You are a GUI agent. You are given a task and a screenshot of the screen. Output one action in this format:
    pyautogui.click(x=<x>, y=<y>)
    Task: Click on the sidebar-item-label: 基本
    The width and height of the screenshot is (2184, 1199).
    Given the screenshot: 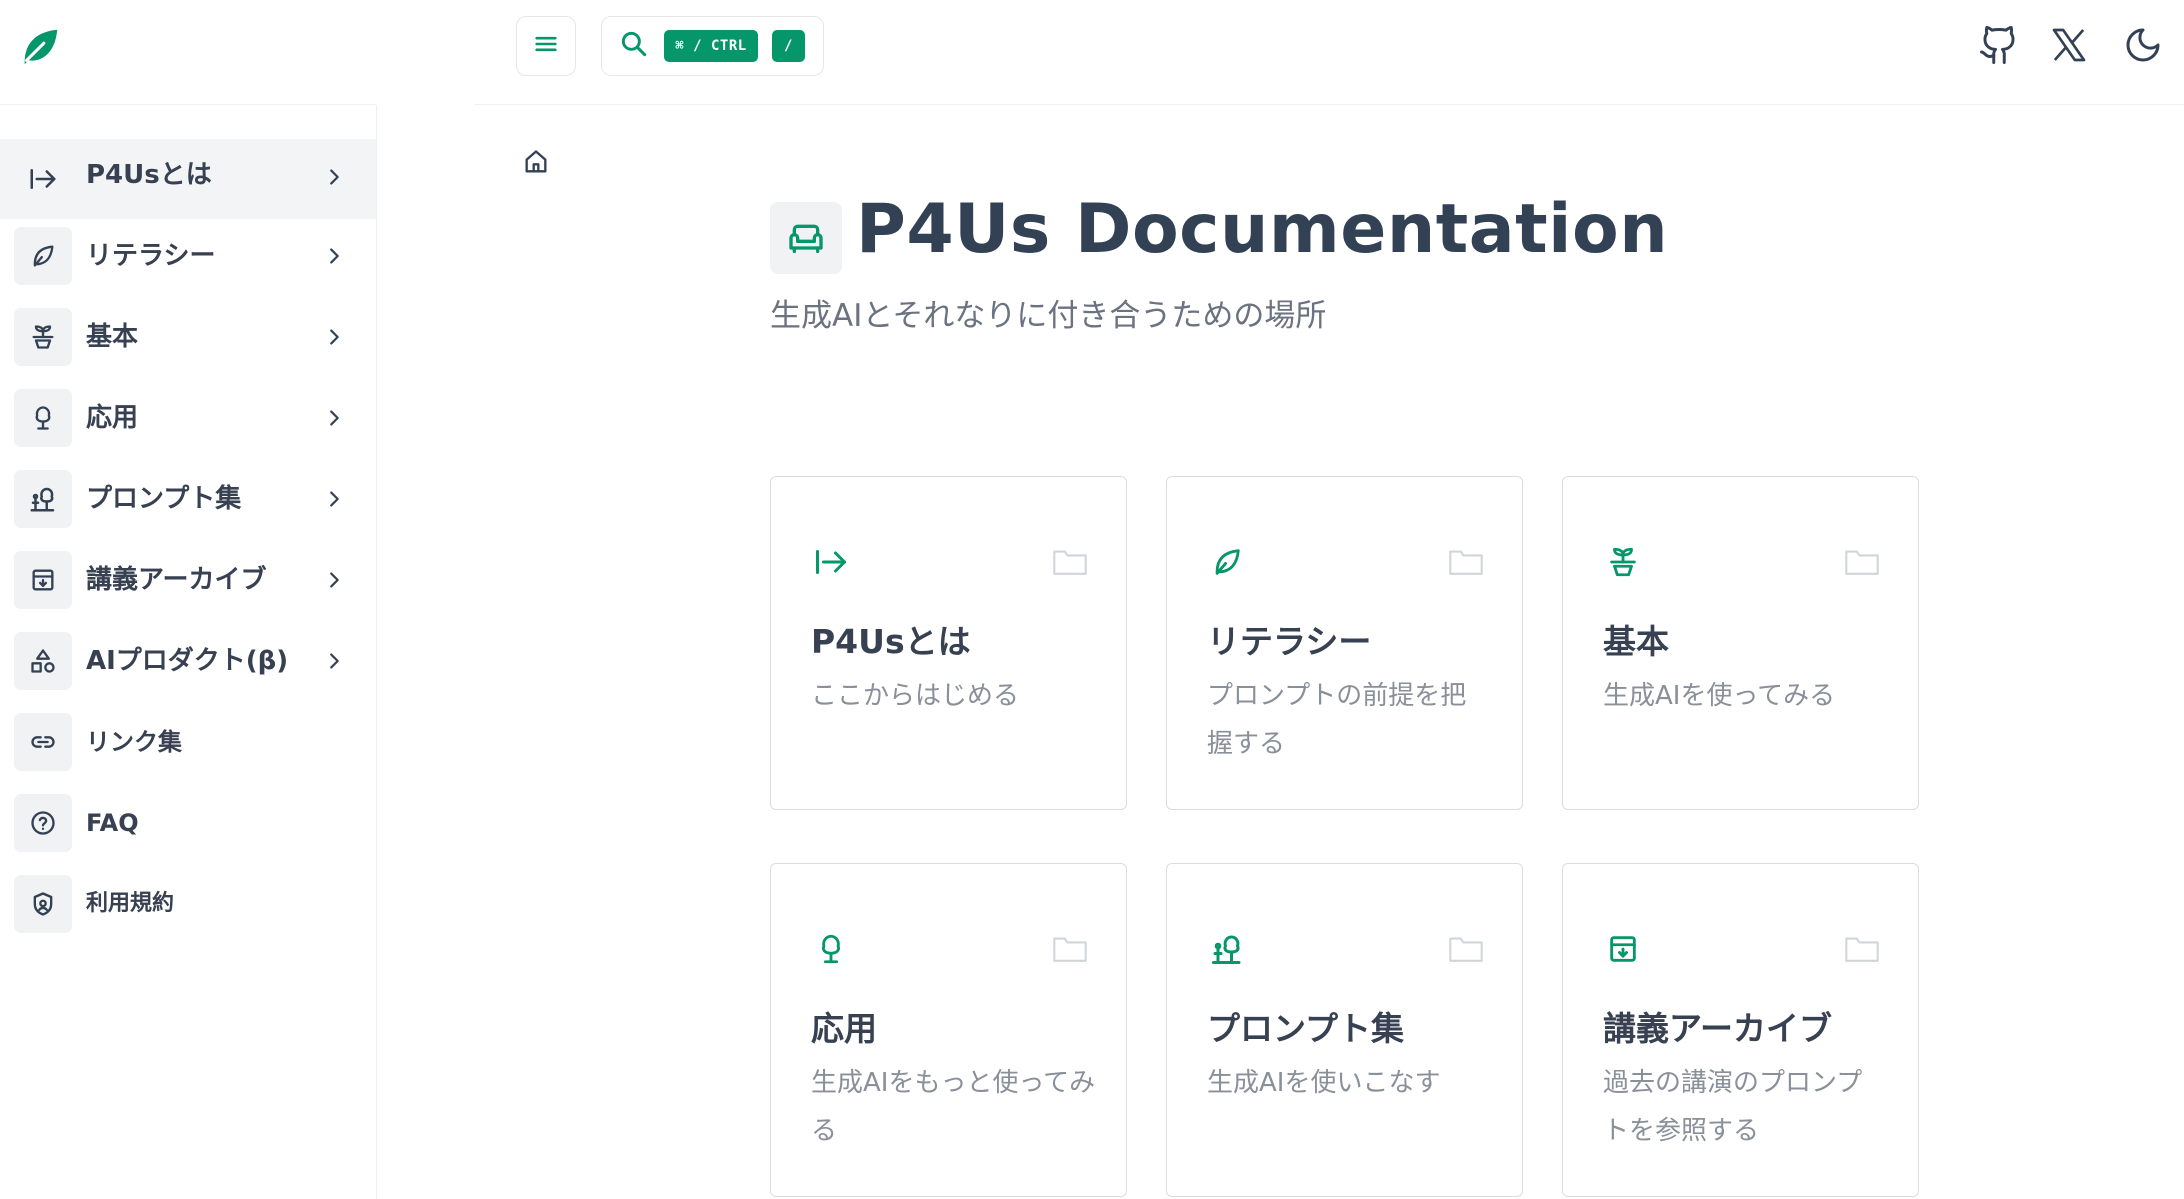 What is the action you would take?
    pyautogui.click(x=112, y=337)
    